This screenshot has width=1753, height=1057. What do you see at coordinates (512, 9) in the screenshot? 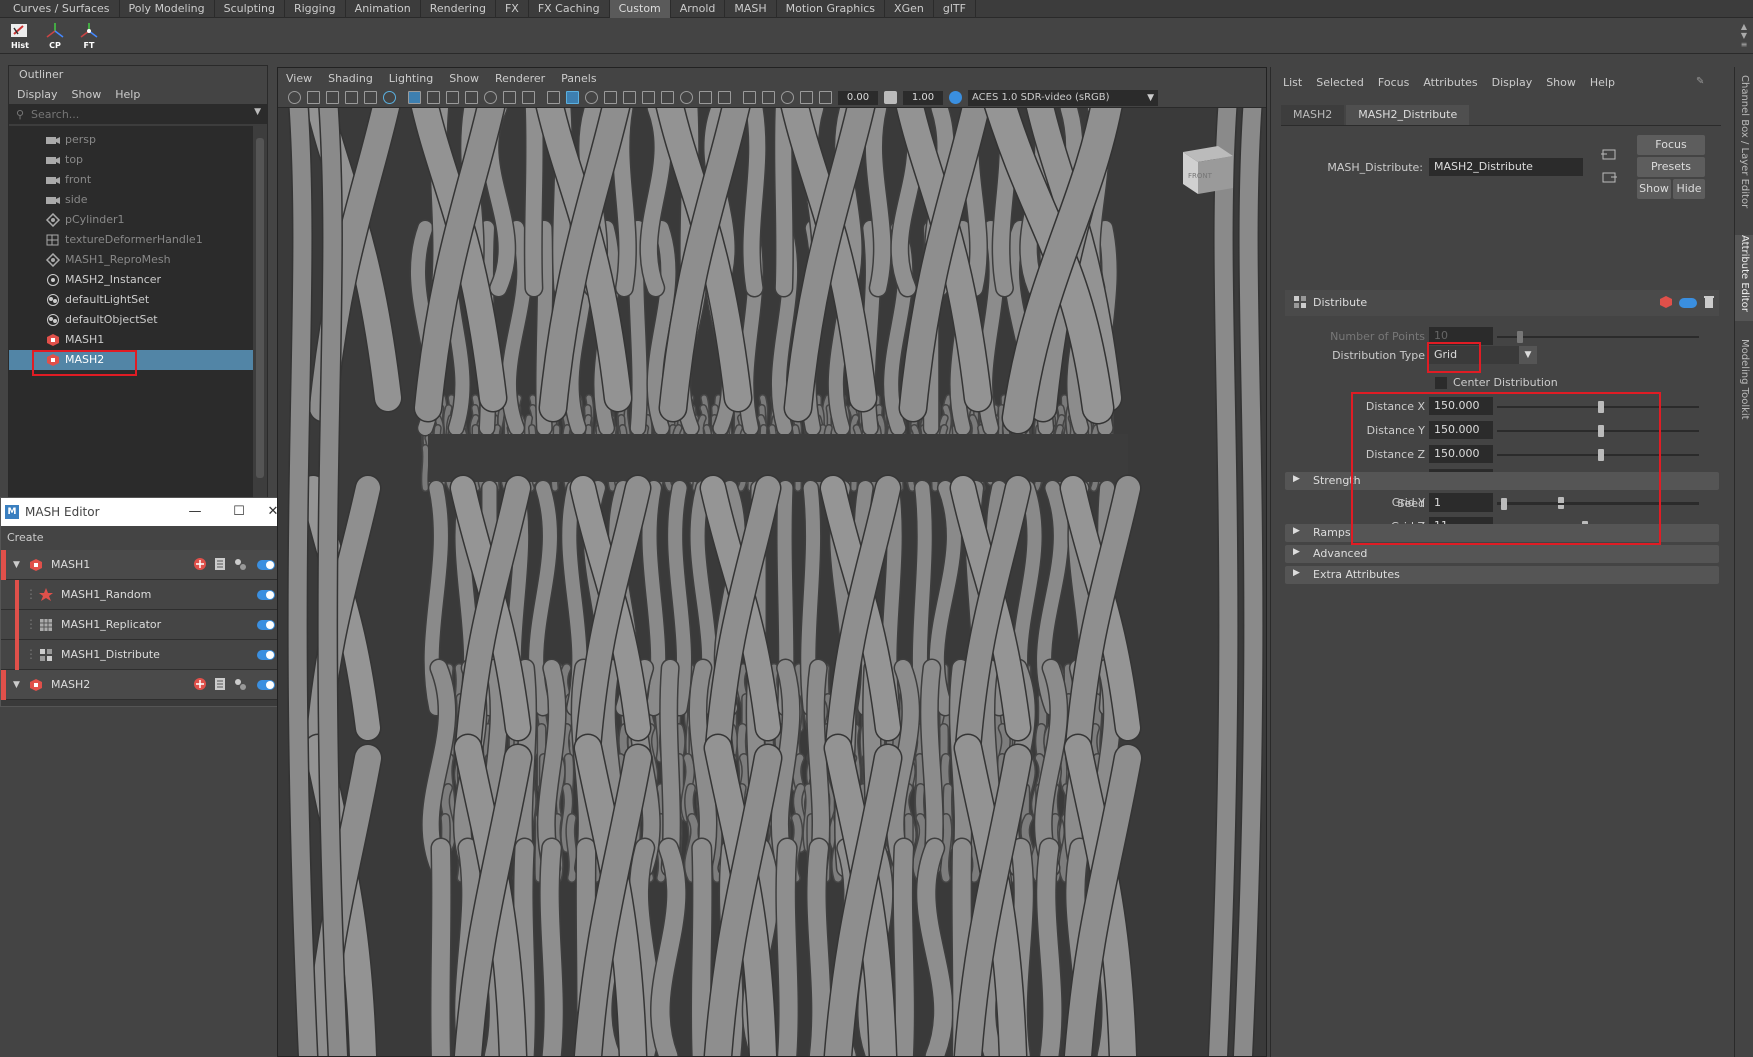
I see `shelf-tab: FX` at bounding box center [512, 9].